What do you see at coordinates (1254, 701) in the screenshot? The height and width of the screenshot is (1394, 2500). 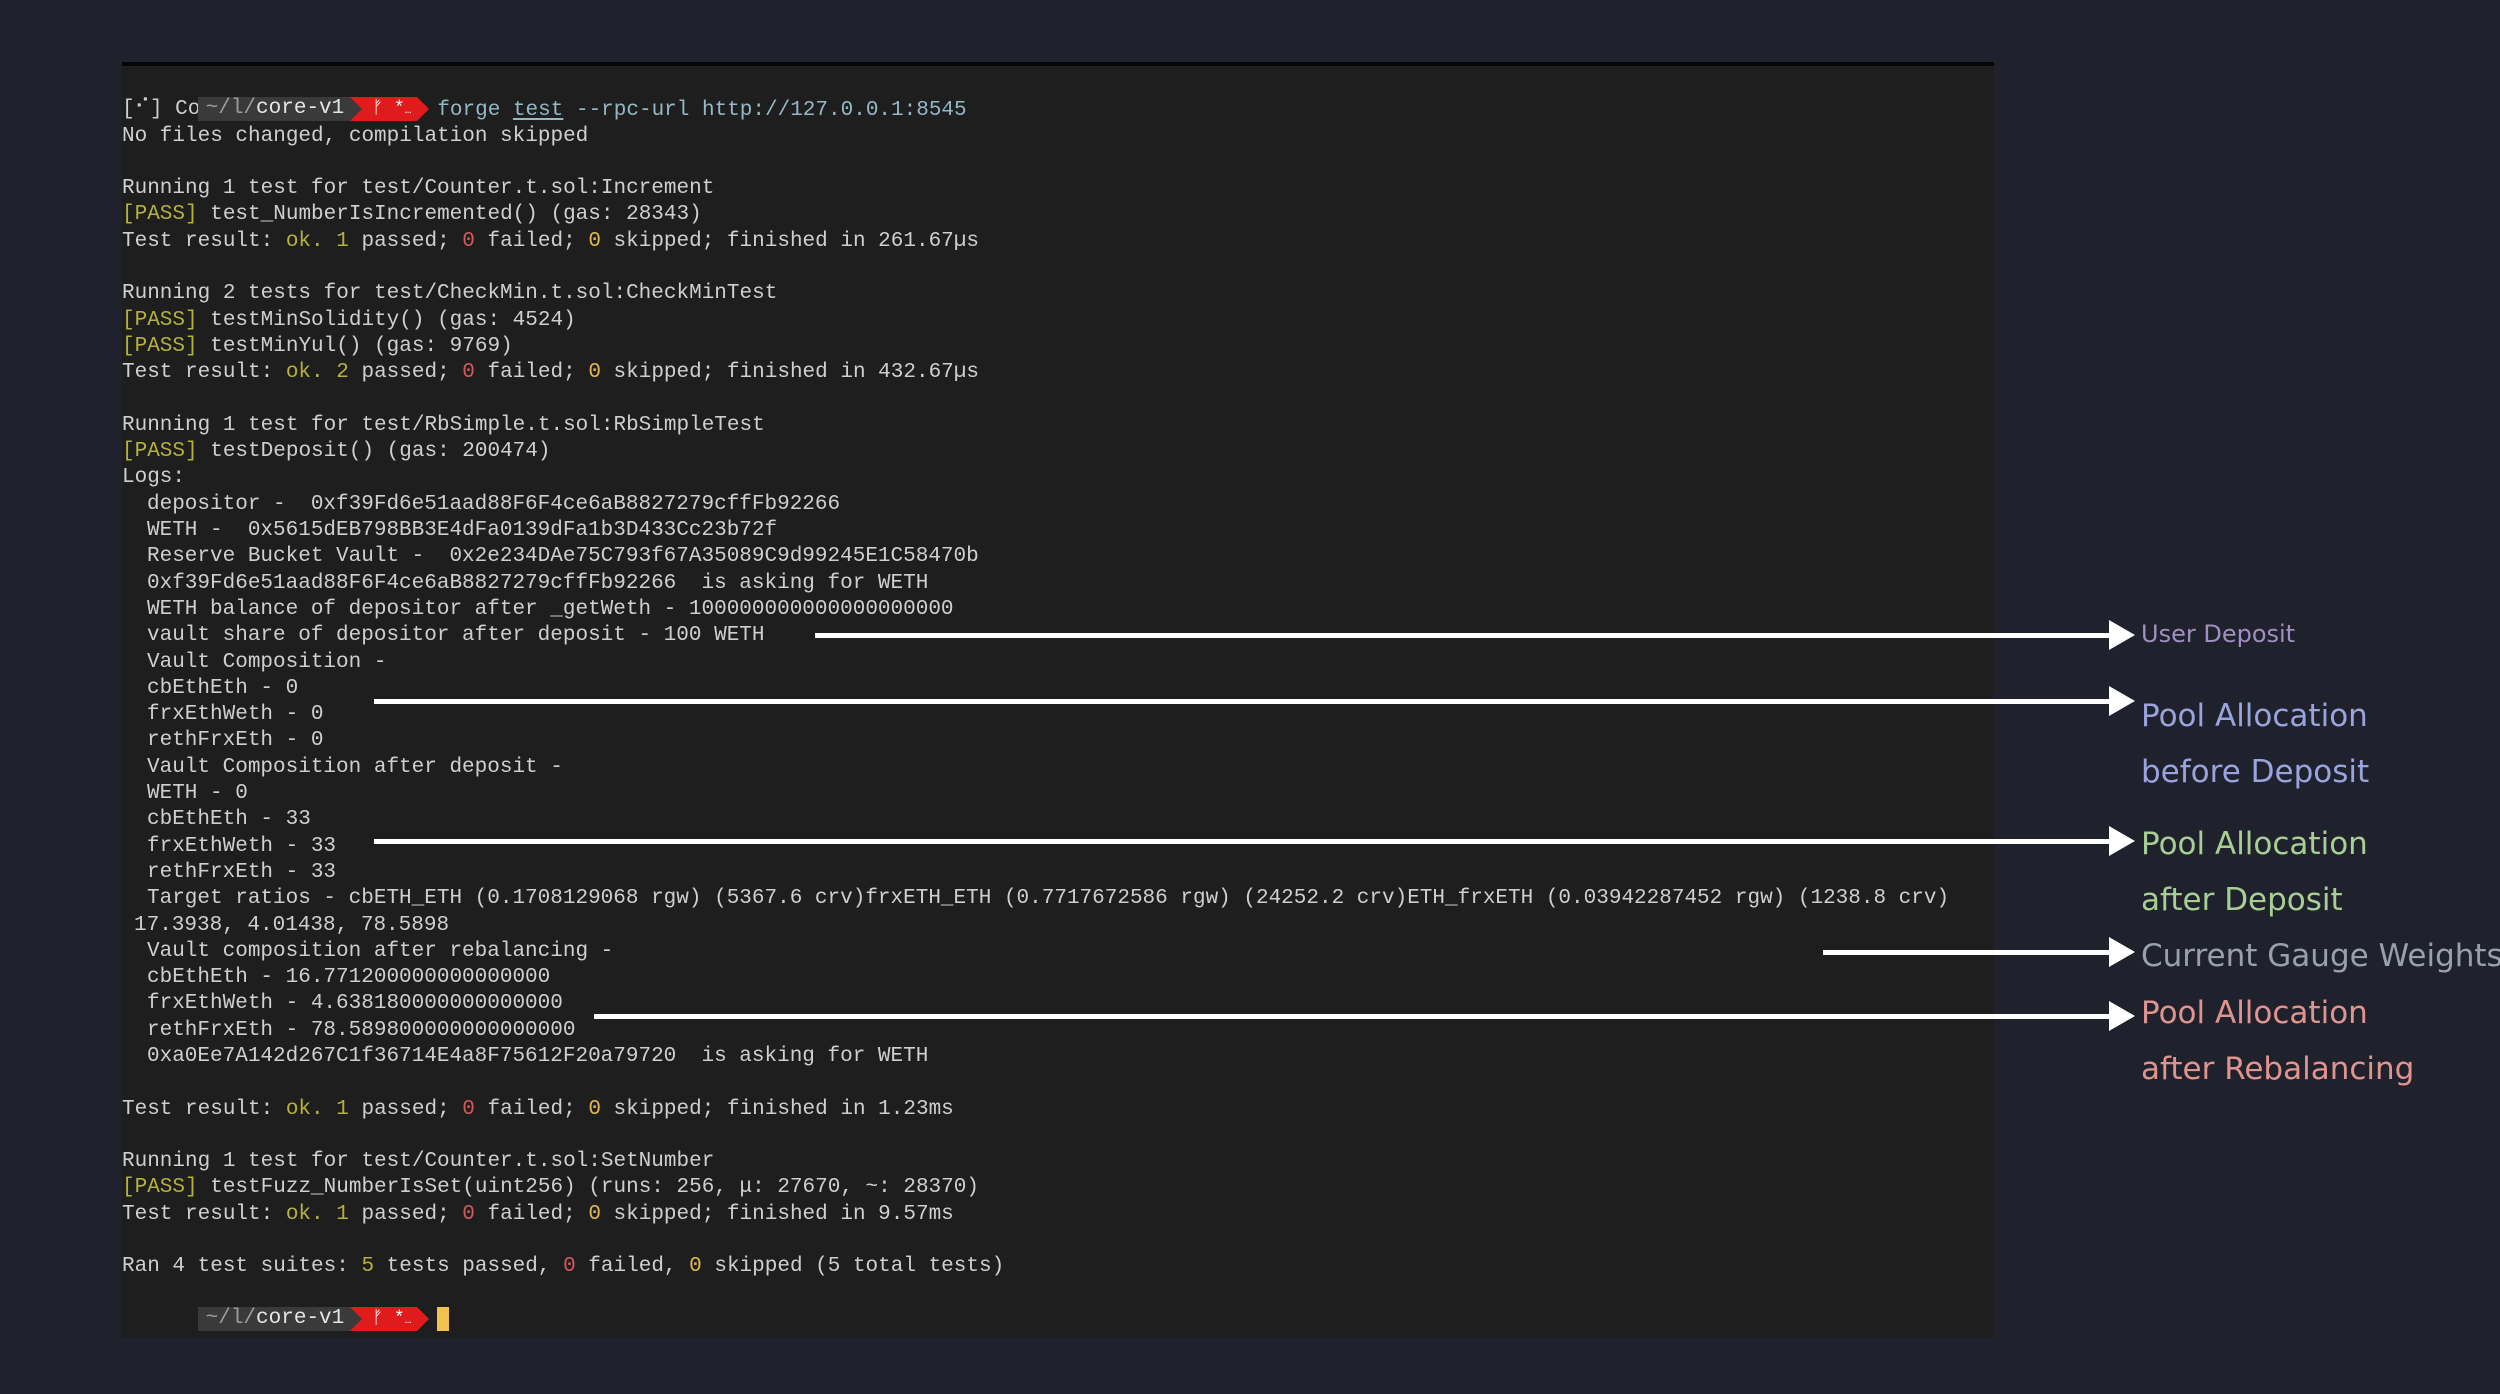 I see `arrow-allocation-before-deposit` at bounding box center [1254, 701].